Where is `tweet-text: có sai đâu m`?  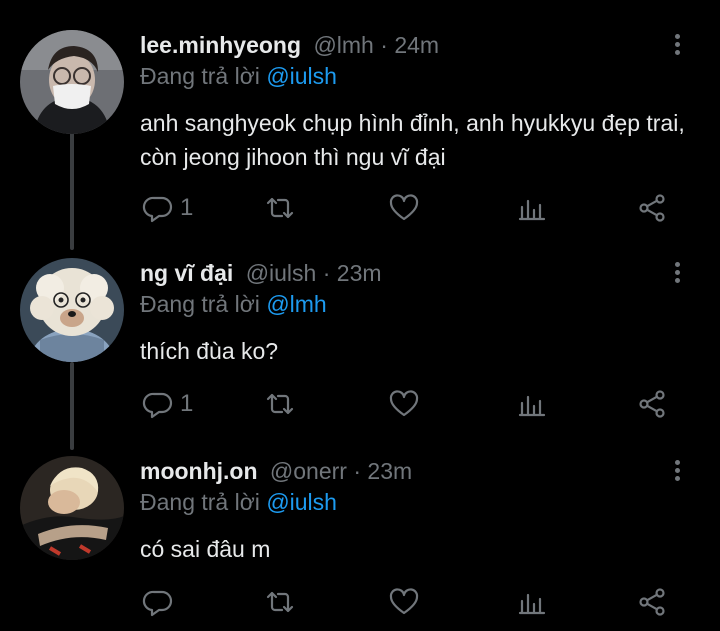
tweet-text: có sai đâu m is located at coordinates (205, 549).